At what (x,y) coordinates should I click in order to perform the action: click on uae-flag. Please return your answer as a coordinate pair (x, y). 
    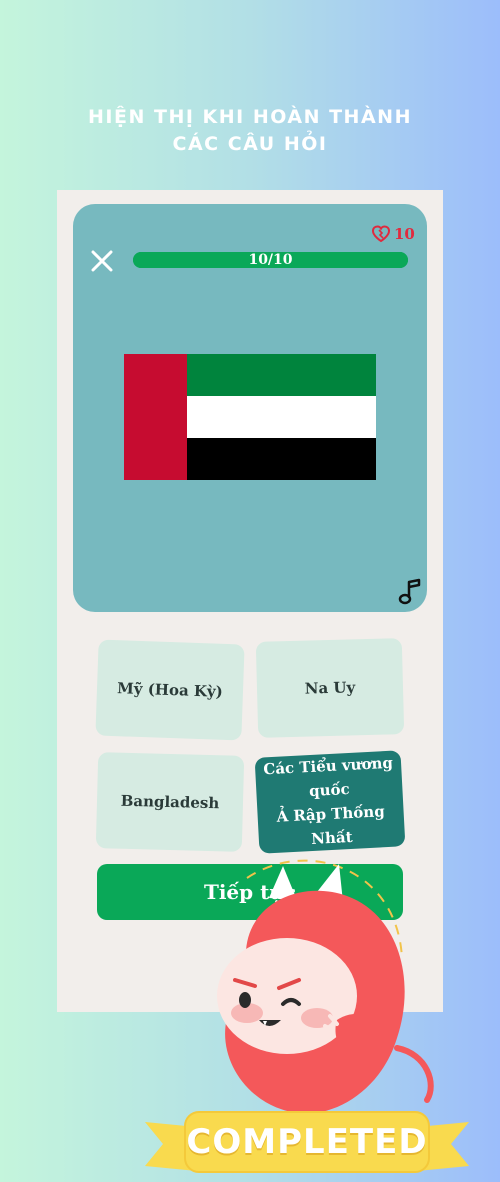
    Looking at the image, I should click on (250, 417).